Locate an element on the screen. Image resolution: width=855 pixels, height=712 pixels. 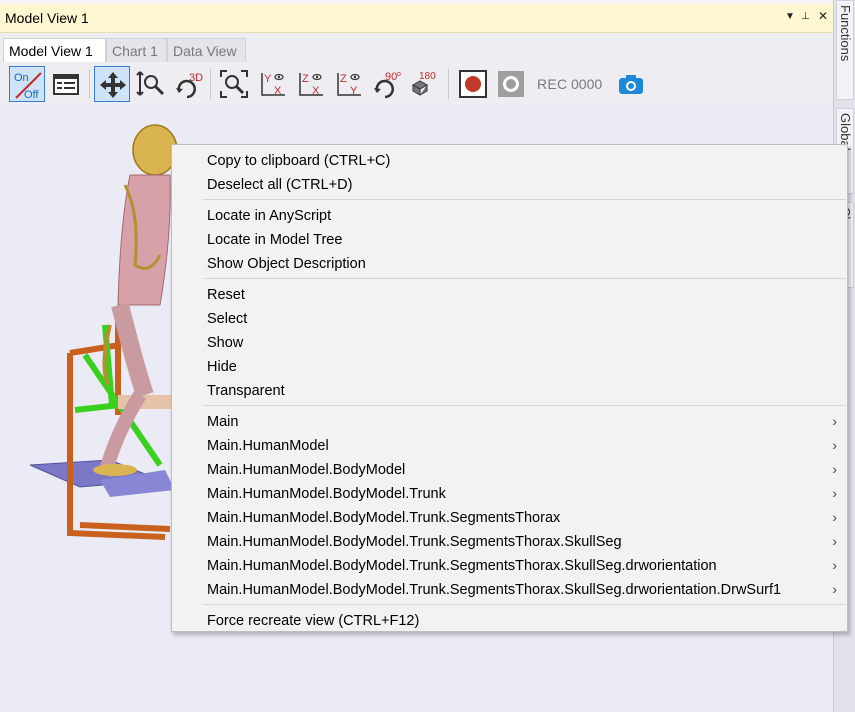
panel-title-bar: Model View 1 ▼ ⊥ ✕ is located at coordinates (416, 18).